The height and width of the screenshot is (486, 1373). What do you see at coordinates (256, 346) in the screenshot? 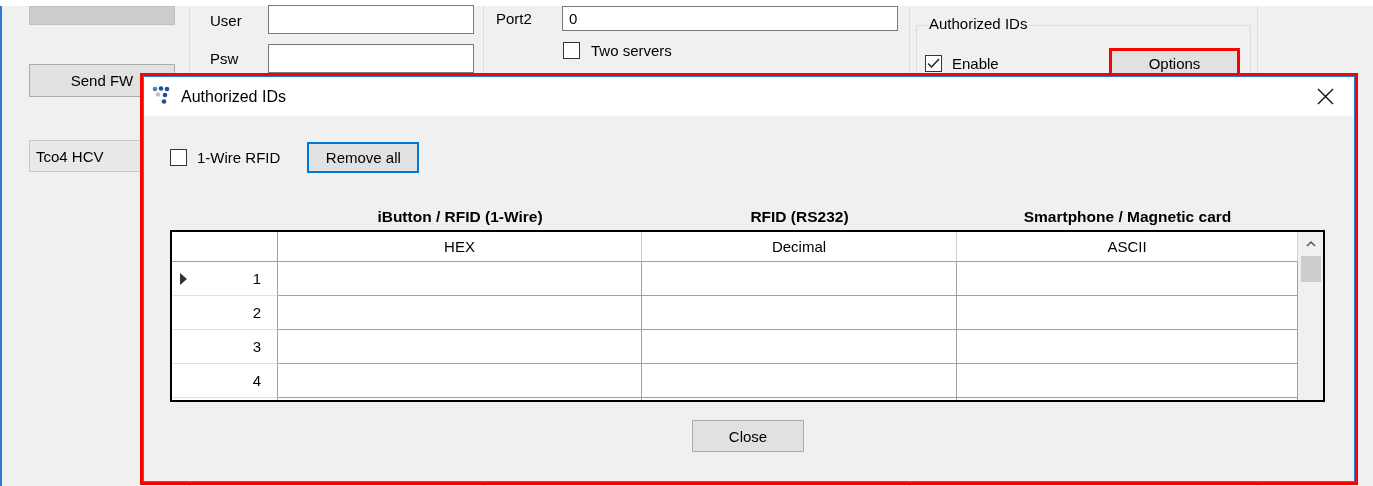
I see `row-number: 3` at bounding box center [256, 346].